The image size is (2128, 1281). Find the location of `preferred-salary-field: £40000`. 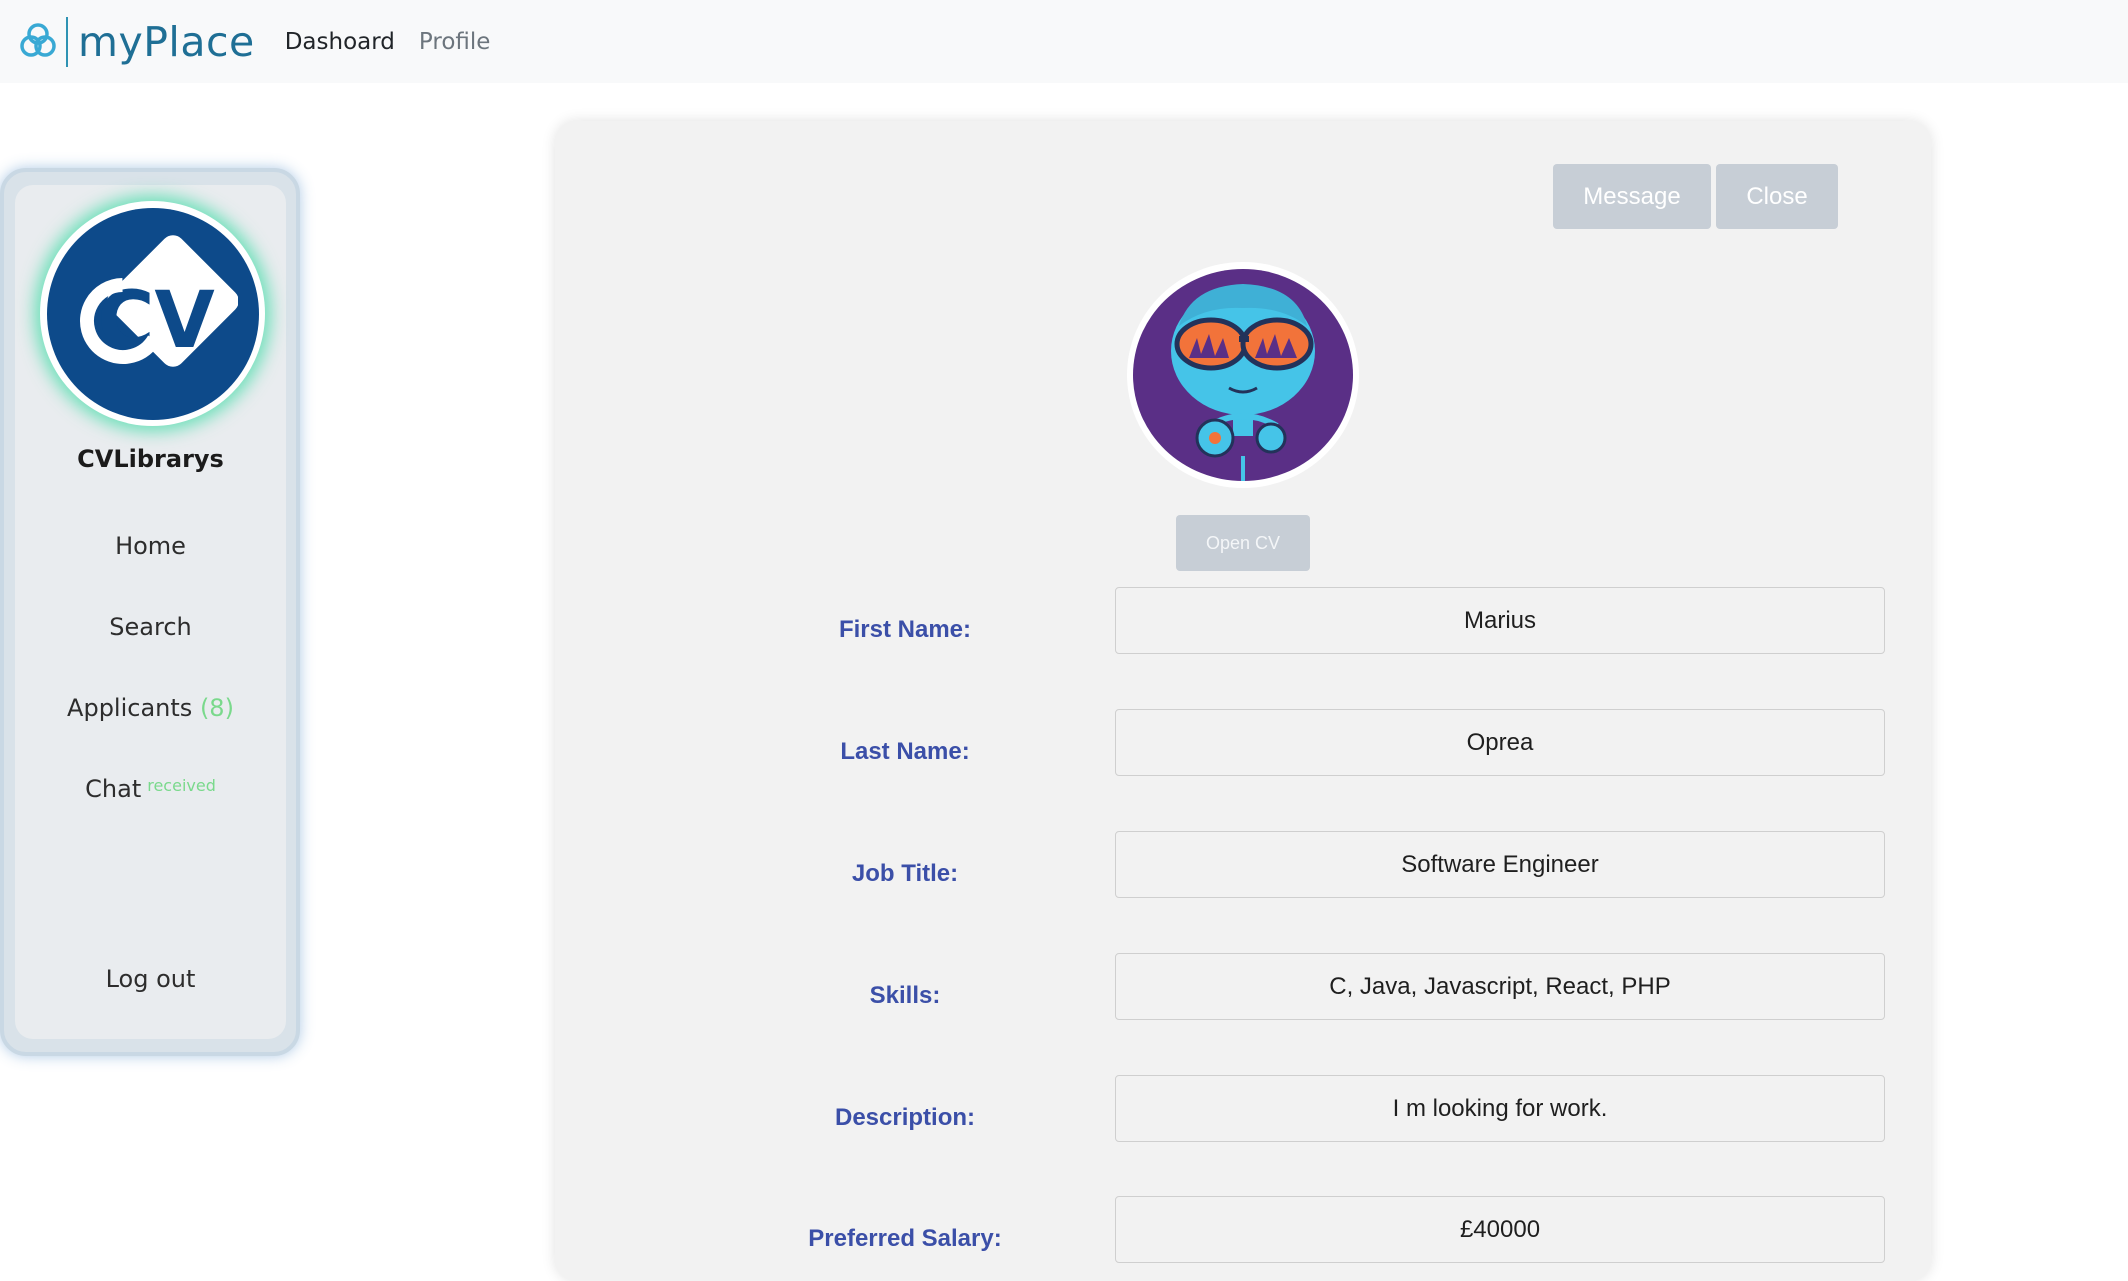

preferred-salary-field: £40000 is located at coordinates (1500, 1229).